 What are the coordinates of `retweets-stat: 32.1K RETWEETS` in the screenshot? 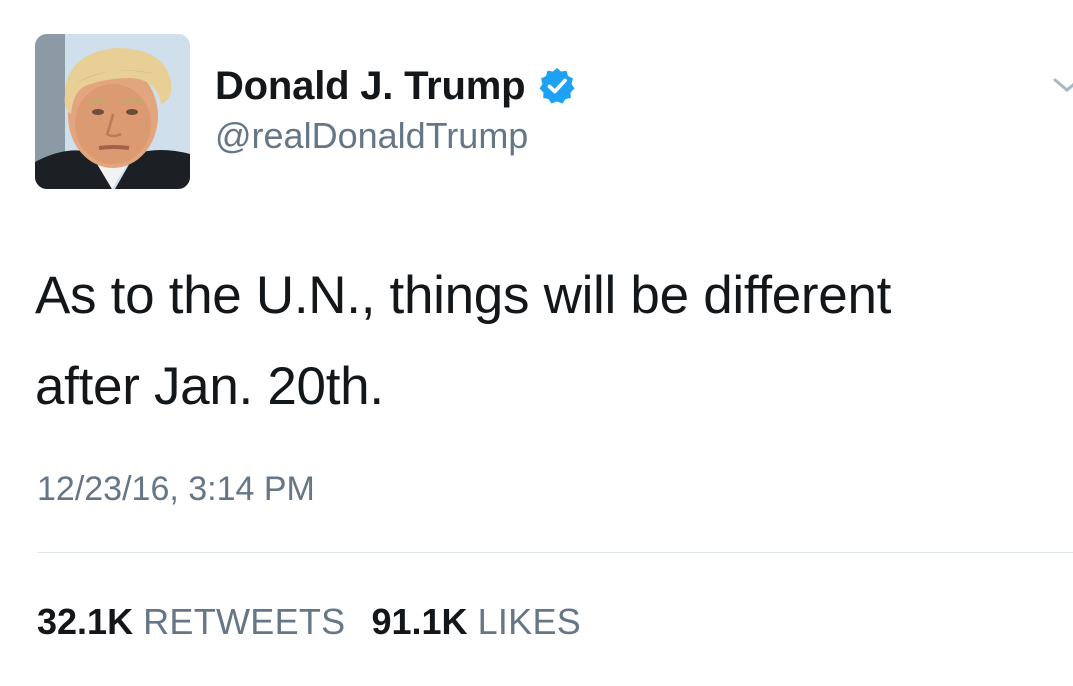 It's located at (191, 622).